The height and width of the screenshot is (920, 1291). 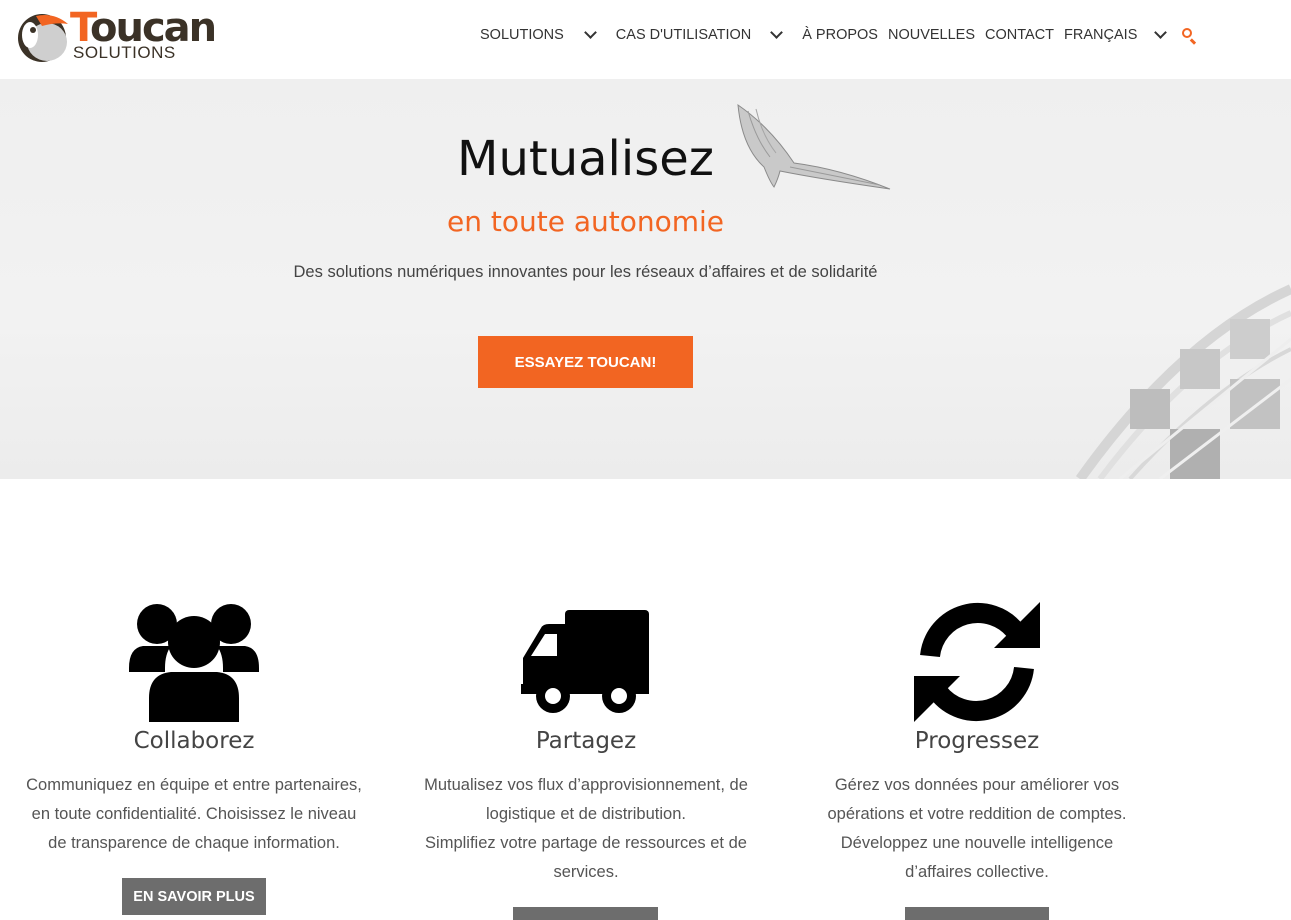 What do you see at coordinates (585, 159) in the screenshot?
I see `hero-title: Mutualisez` at bounding box center [585, 159].